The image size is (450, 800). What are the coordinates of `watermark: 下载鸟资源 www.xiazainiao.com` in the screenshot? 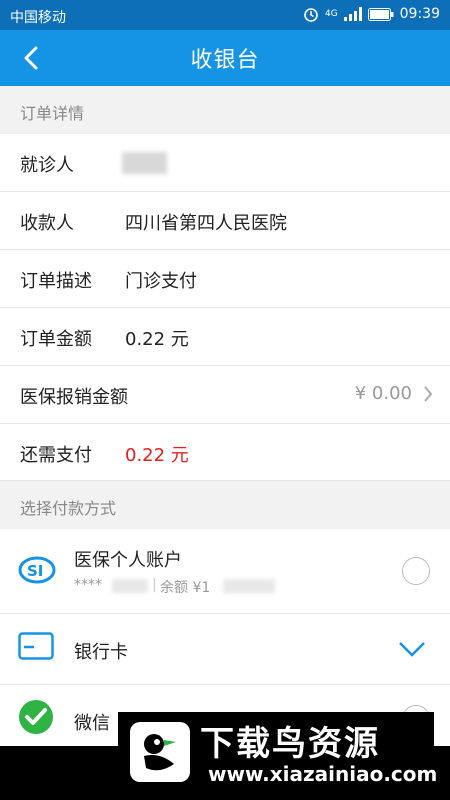 It's located at (278, 752).